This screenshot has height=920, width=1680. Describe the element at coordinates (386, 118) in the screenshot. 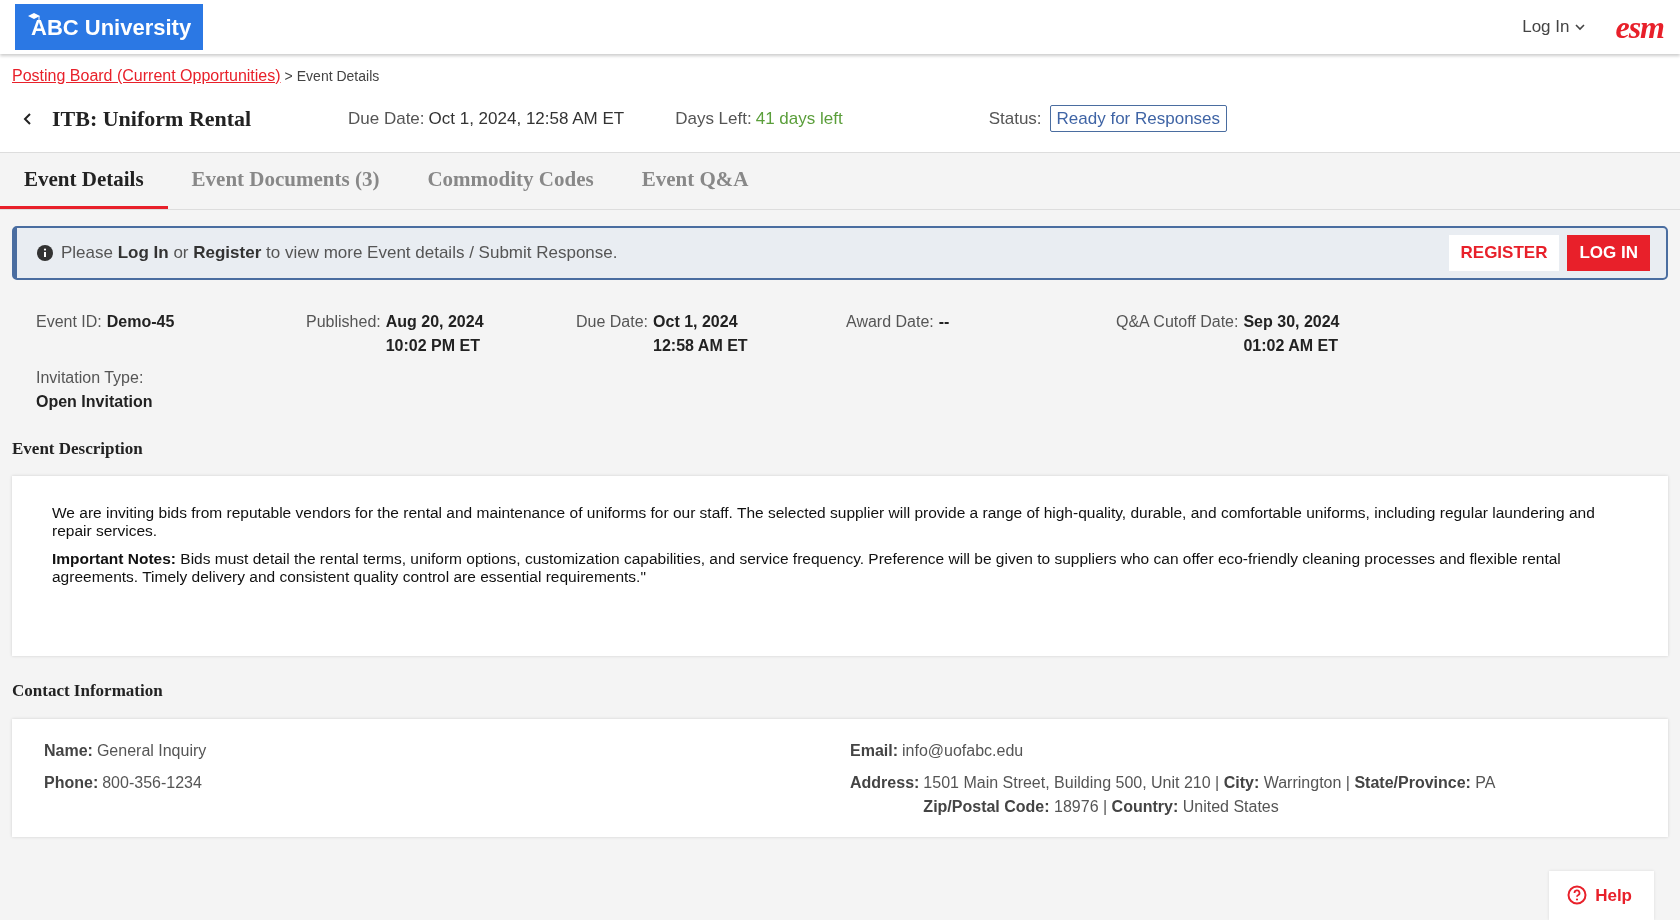

I see `due-date-label: Due Date:` at that location.